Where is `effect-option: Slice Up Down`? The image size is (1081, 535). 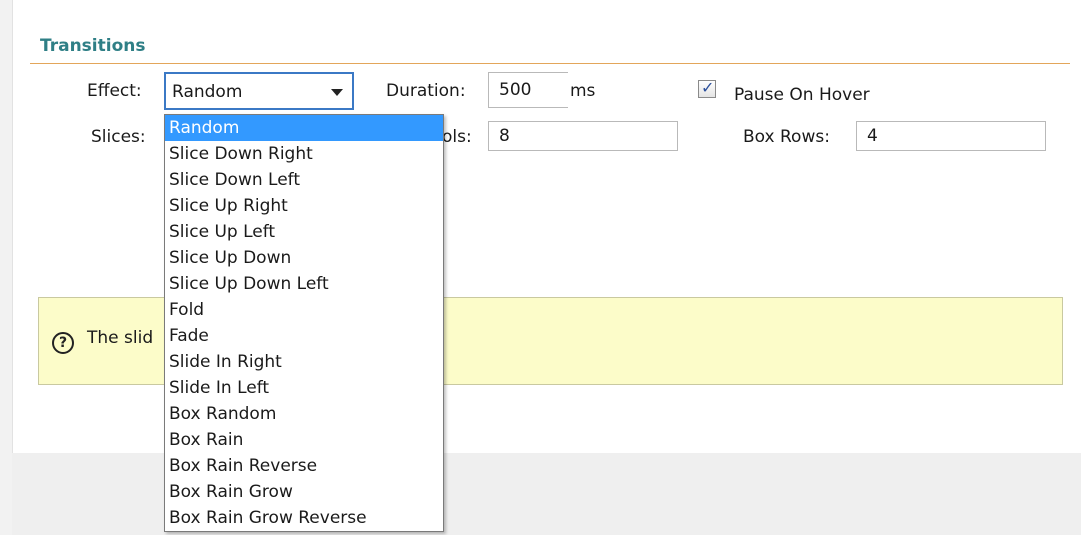
effect-option: Slice Up Down is located at coordinates (304, 258).